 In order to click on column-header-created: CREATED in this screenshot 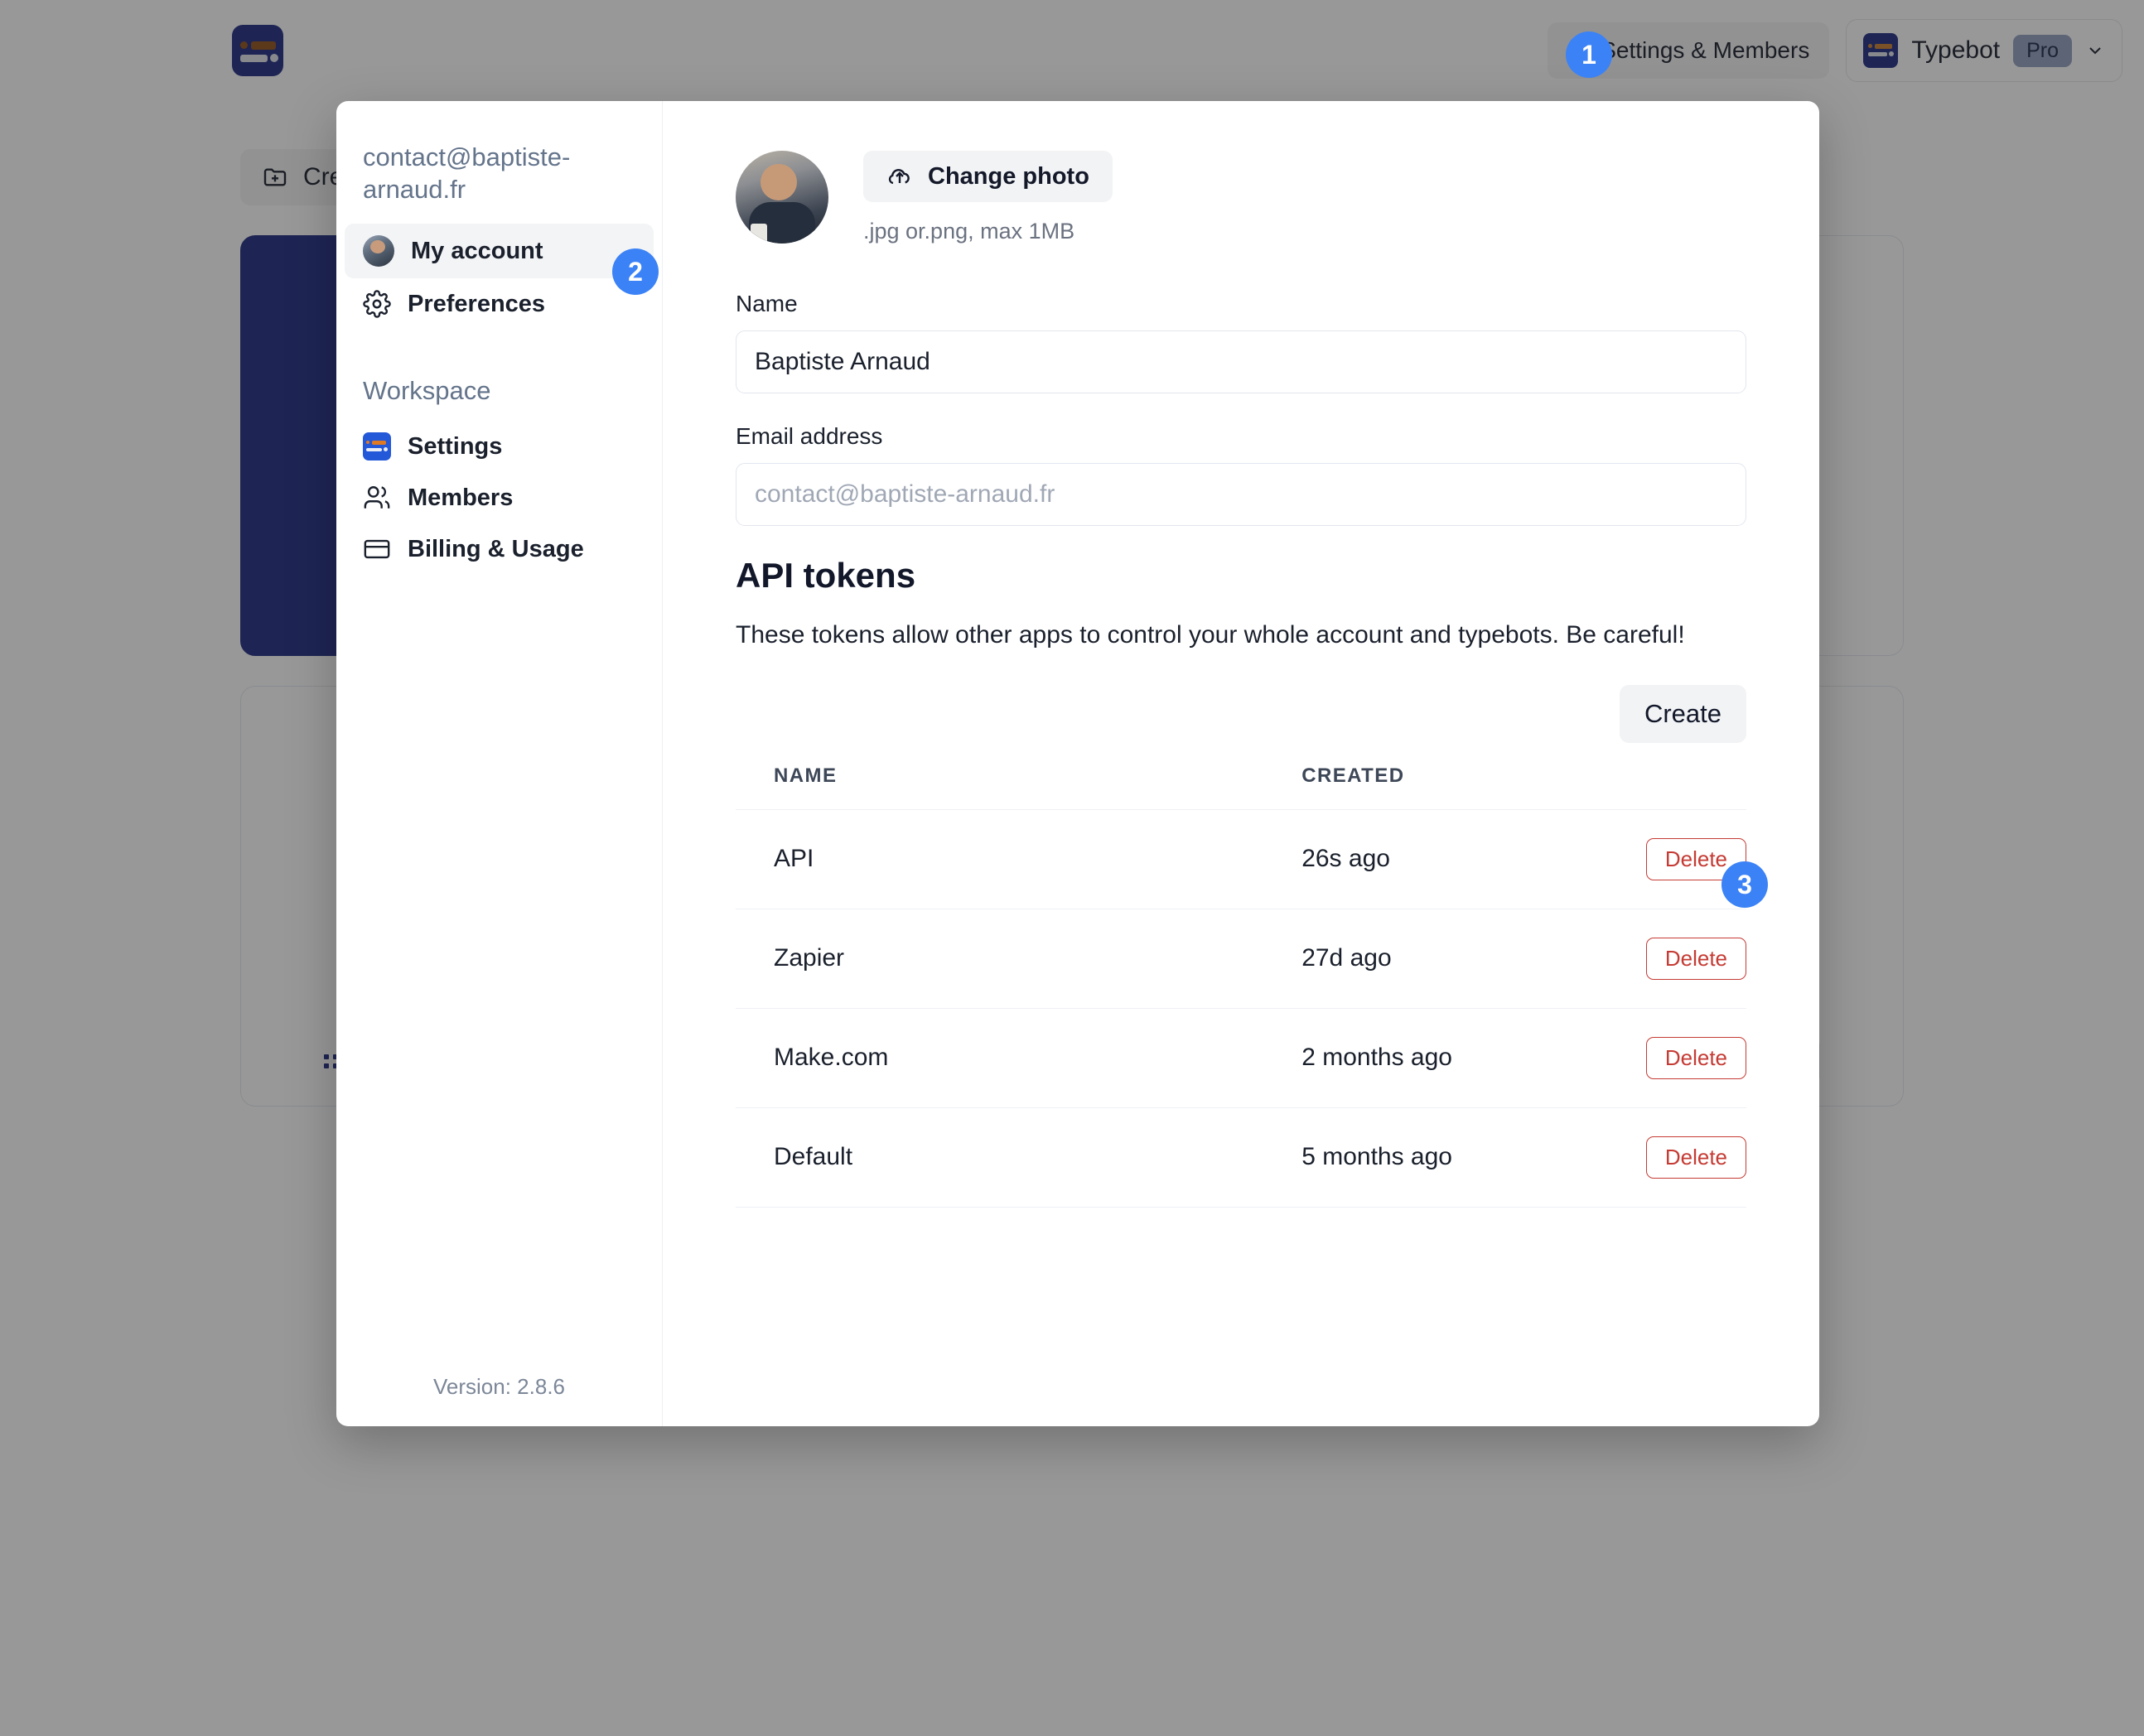, I will do `click(1353, 776)`.